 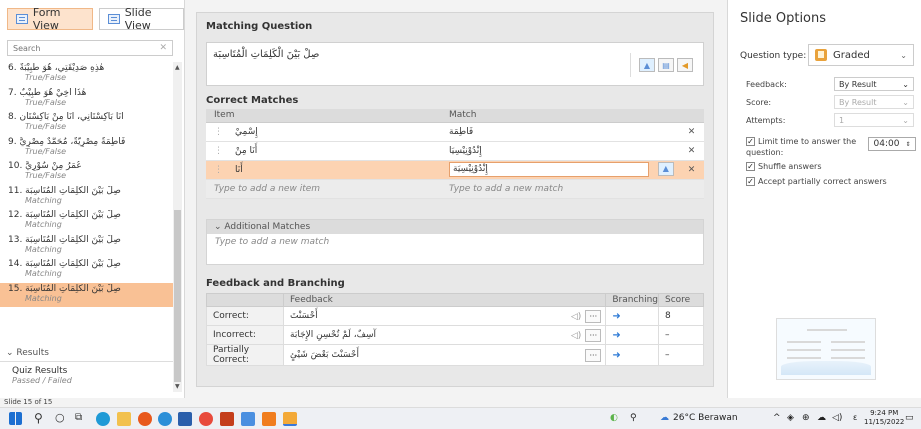 I want to click on clear-search-icon: ✕, so click(x=163, y=48).